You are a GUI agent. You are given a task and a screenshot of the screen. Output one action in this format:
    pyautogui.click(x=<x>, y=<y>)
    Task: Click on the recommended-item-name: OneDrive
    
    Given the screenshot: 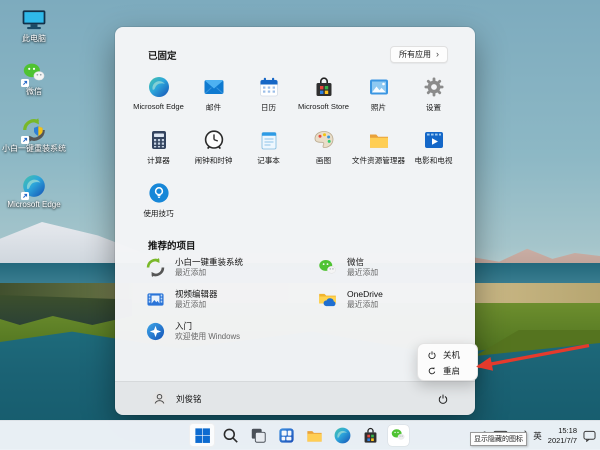 What is the action you would take?
    pyautogui.click(x=365, y=294)
    